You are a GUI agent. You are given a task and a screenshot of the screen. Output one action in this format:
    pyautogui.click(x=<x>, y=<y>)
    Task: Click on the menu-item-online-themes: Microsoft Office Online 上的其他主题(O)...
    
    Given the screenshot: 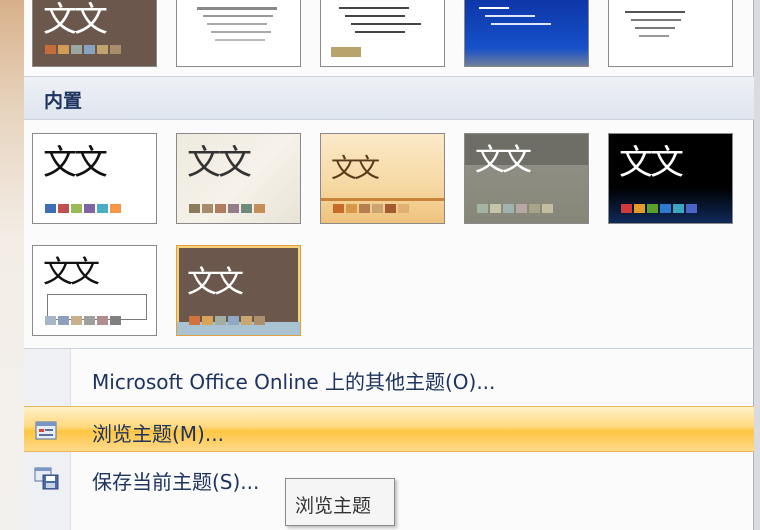 What is the action you would take?
    pyautogui.click(x=389, y=378)
    